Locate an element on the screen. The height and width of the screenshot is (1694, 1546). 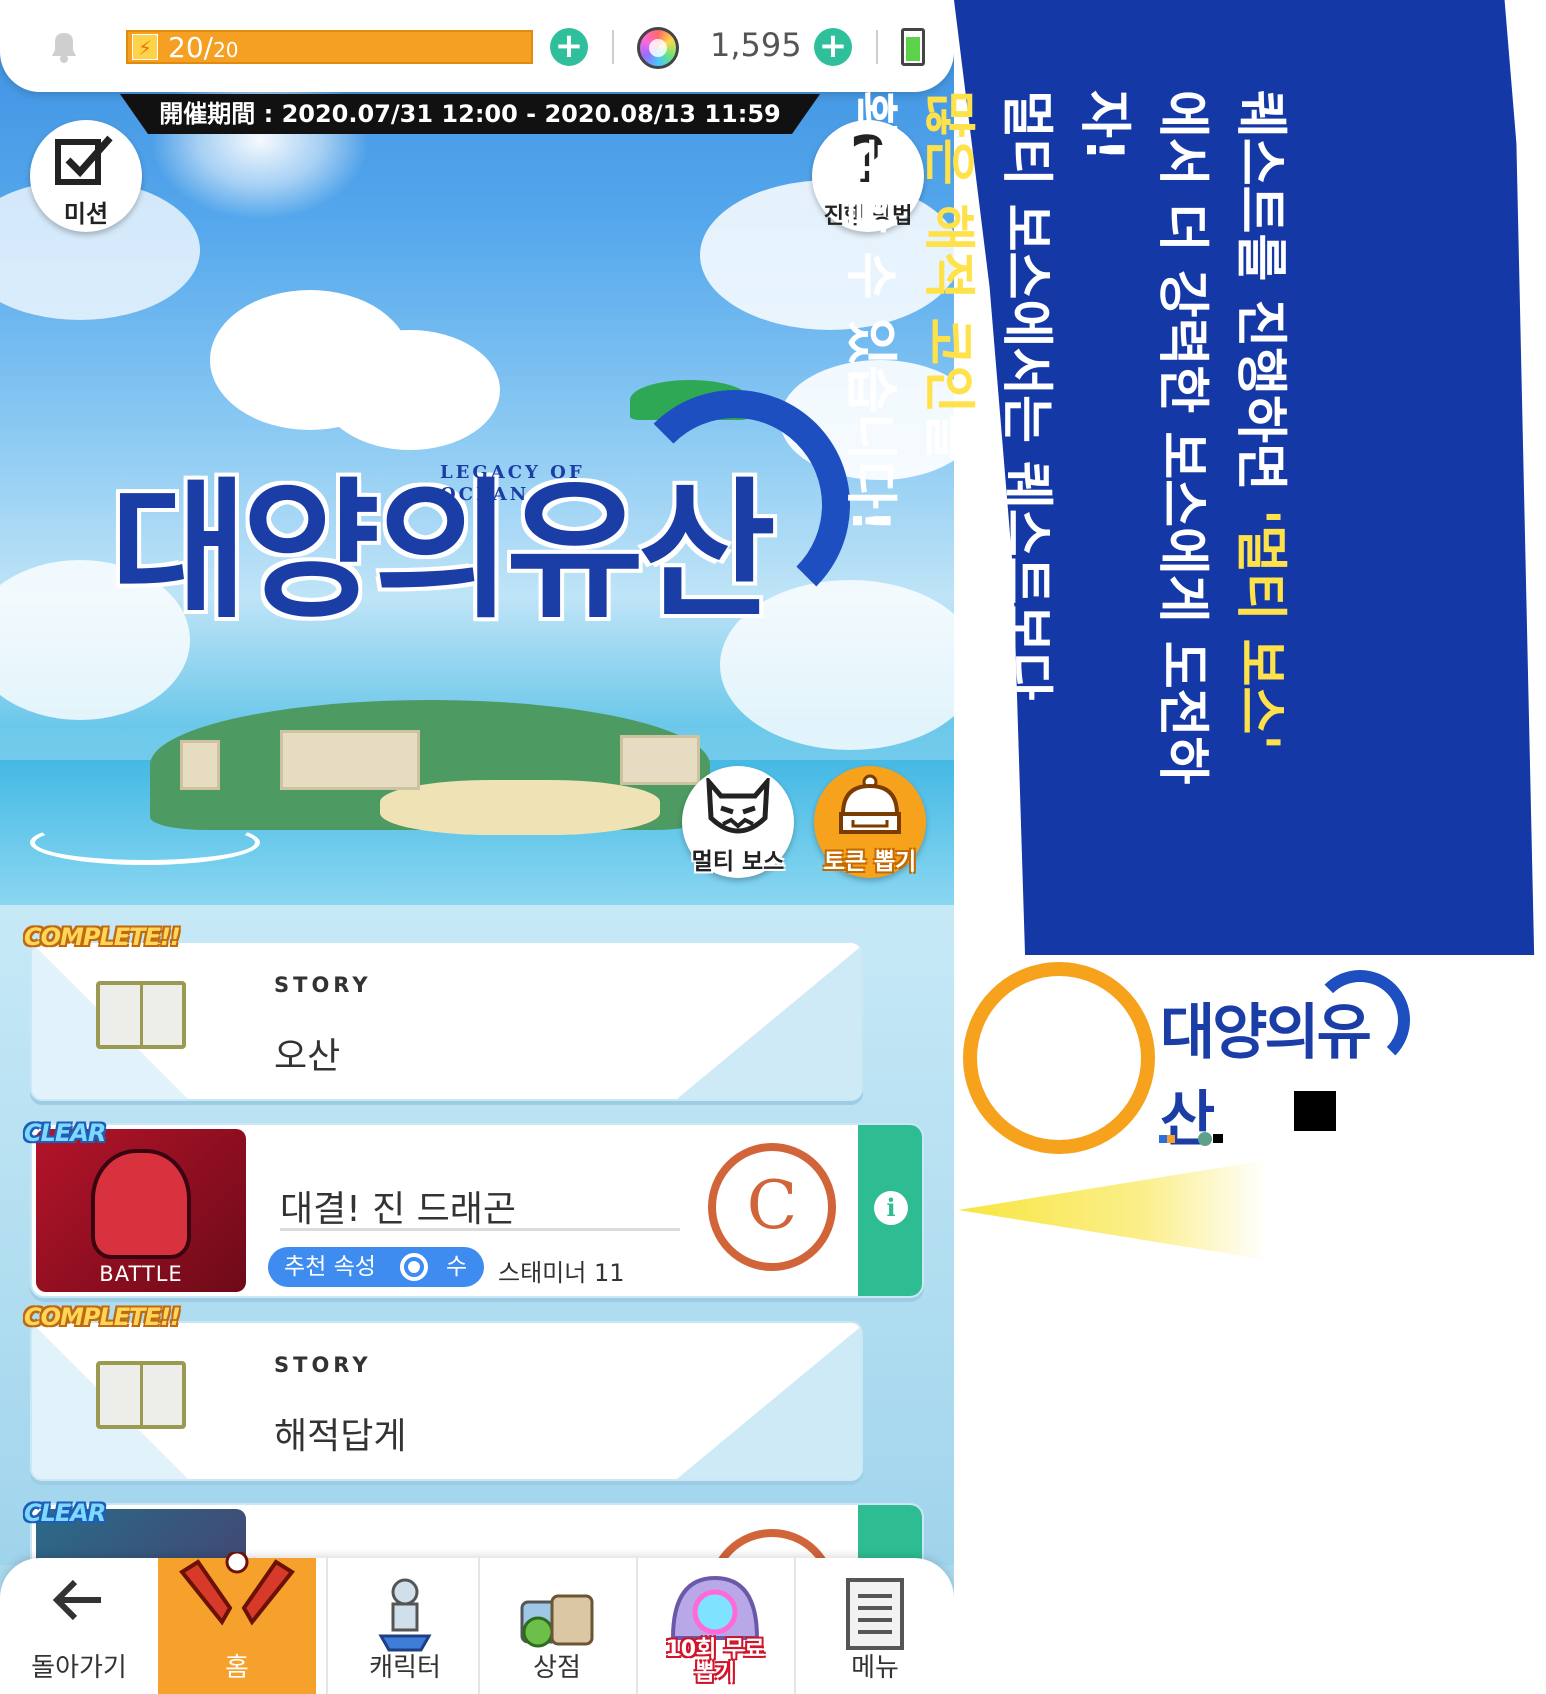
quest-title: 오산 is located at coordinates (307, 1056).